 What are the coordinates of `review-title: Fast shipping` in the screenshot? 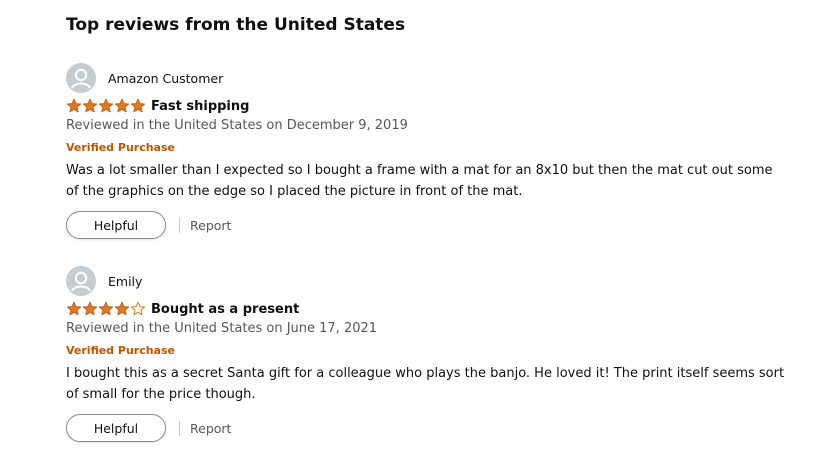 It's located at (200, 106).